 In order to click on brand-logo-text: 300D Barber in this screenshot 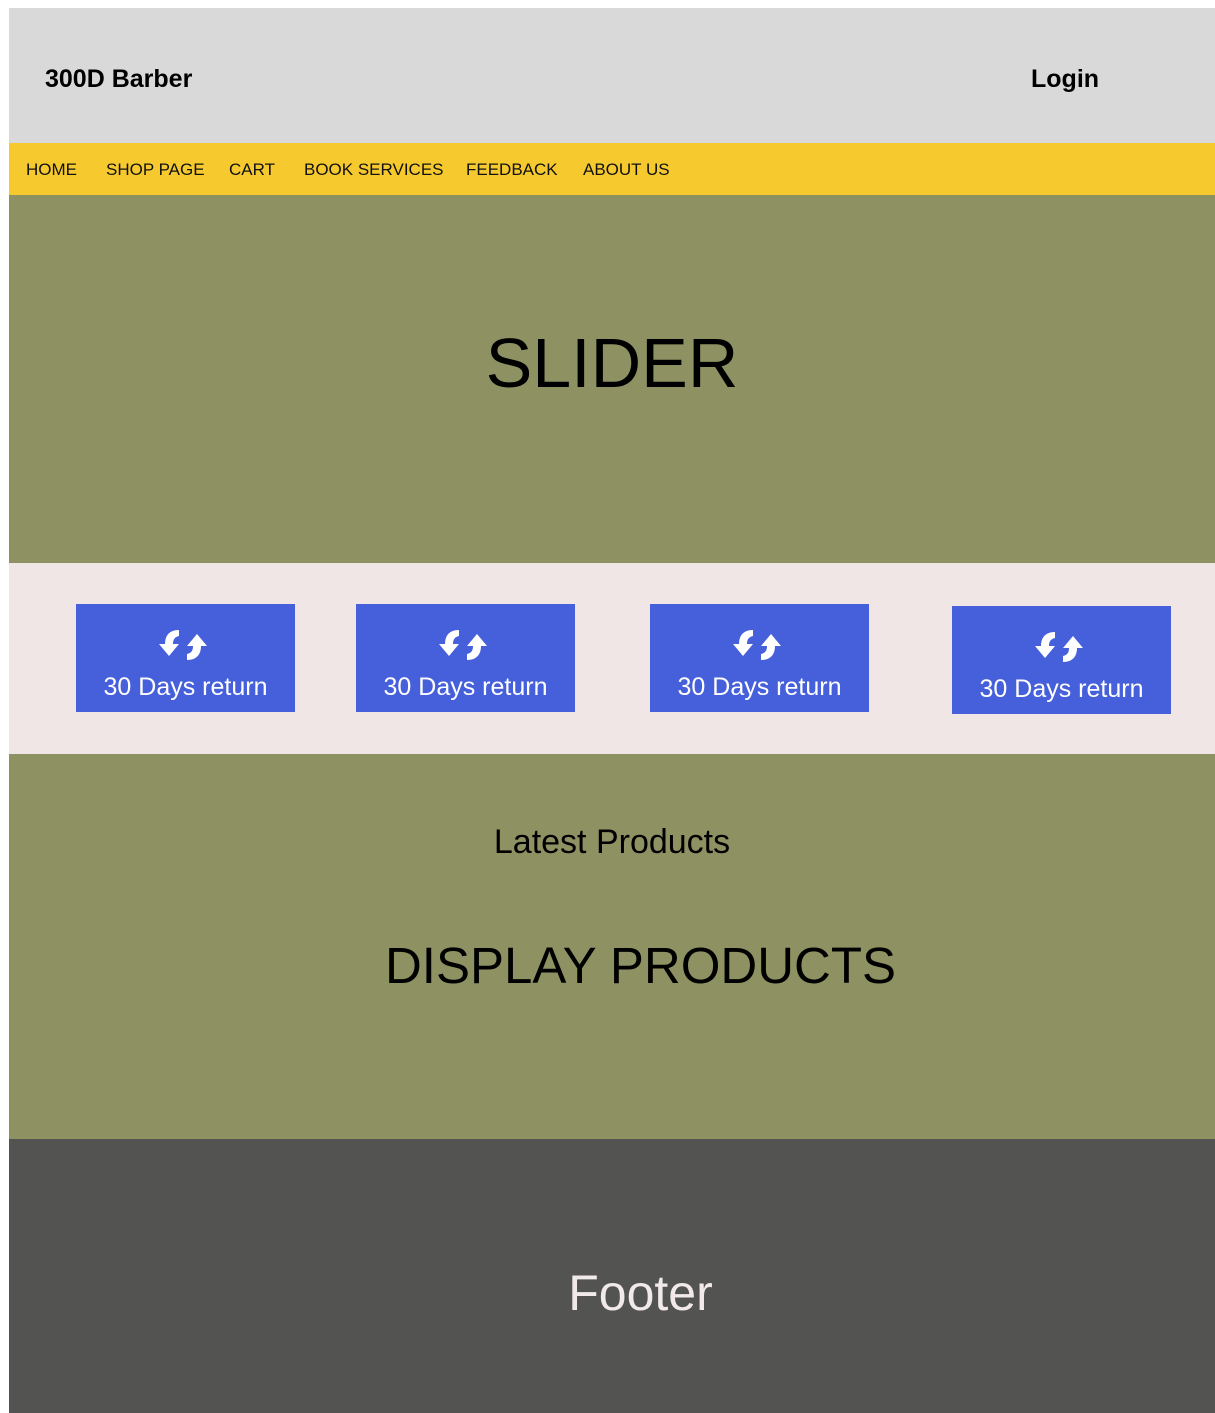, I will do `click(118, 79)`.